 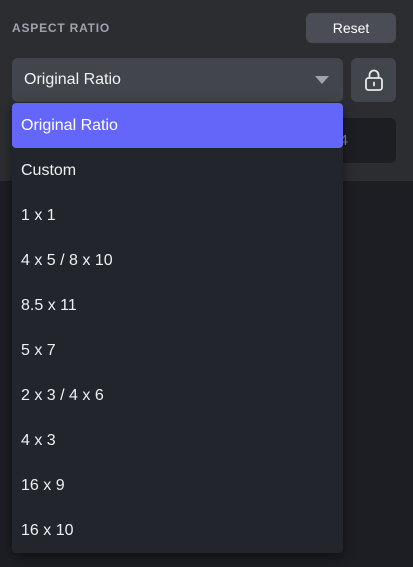 I want to click on lock-icon, so click(x=373, y=80).